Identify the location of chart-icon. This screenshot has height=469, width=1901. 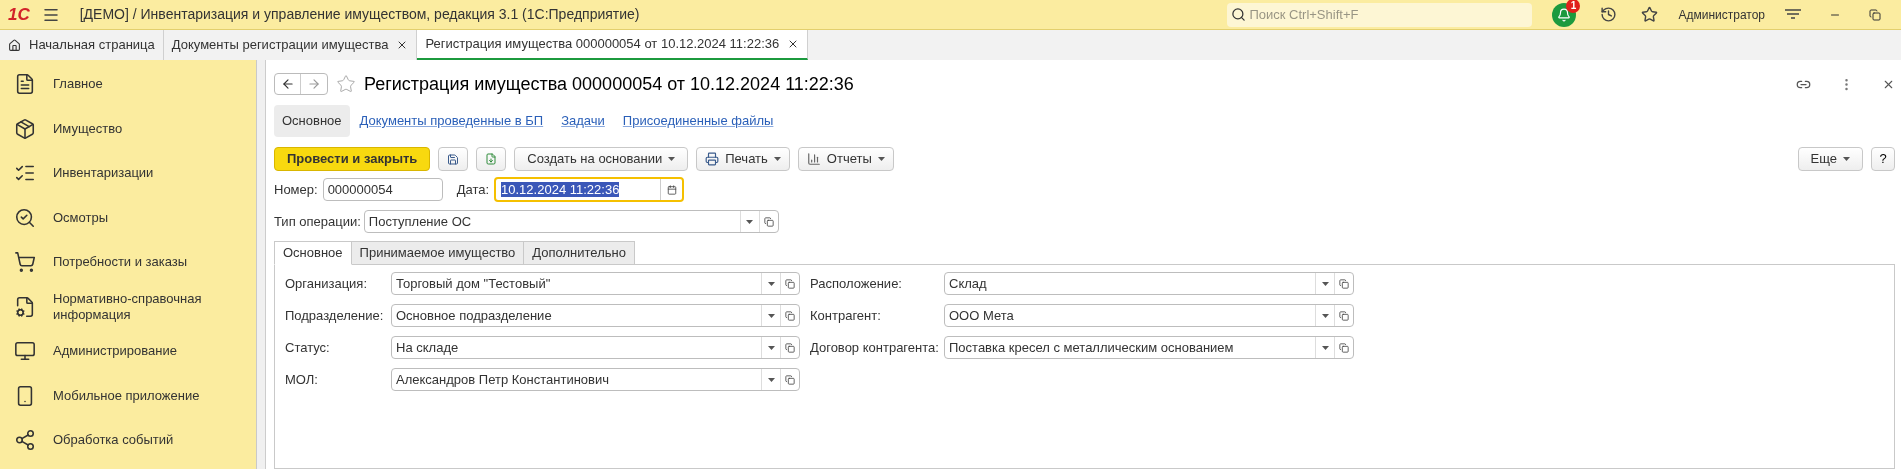
(813, 159).